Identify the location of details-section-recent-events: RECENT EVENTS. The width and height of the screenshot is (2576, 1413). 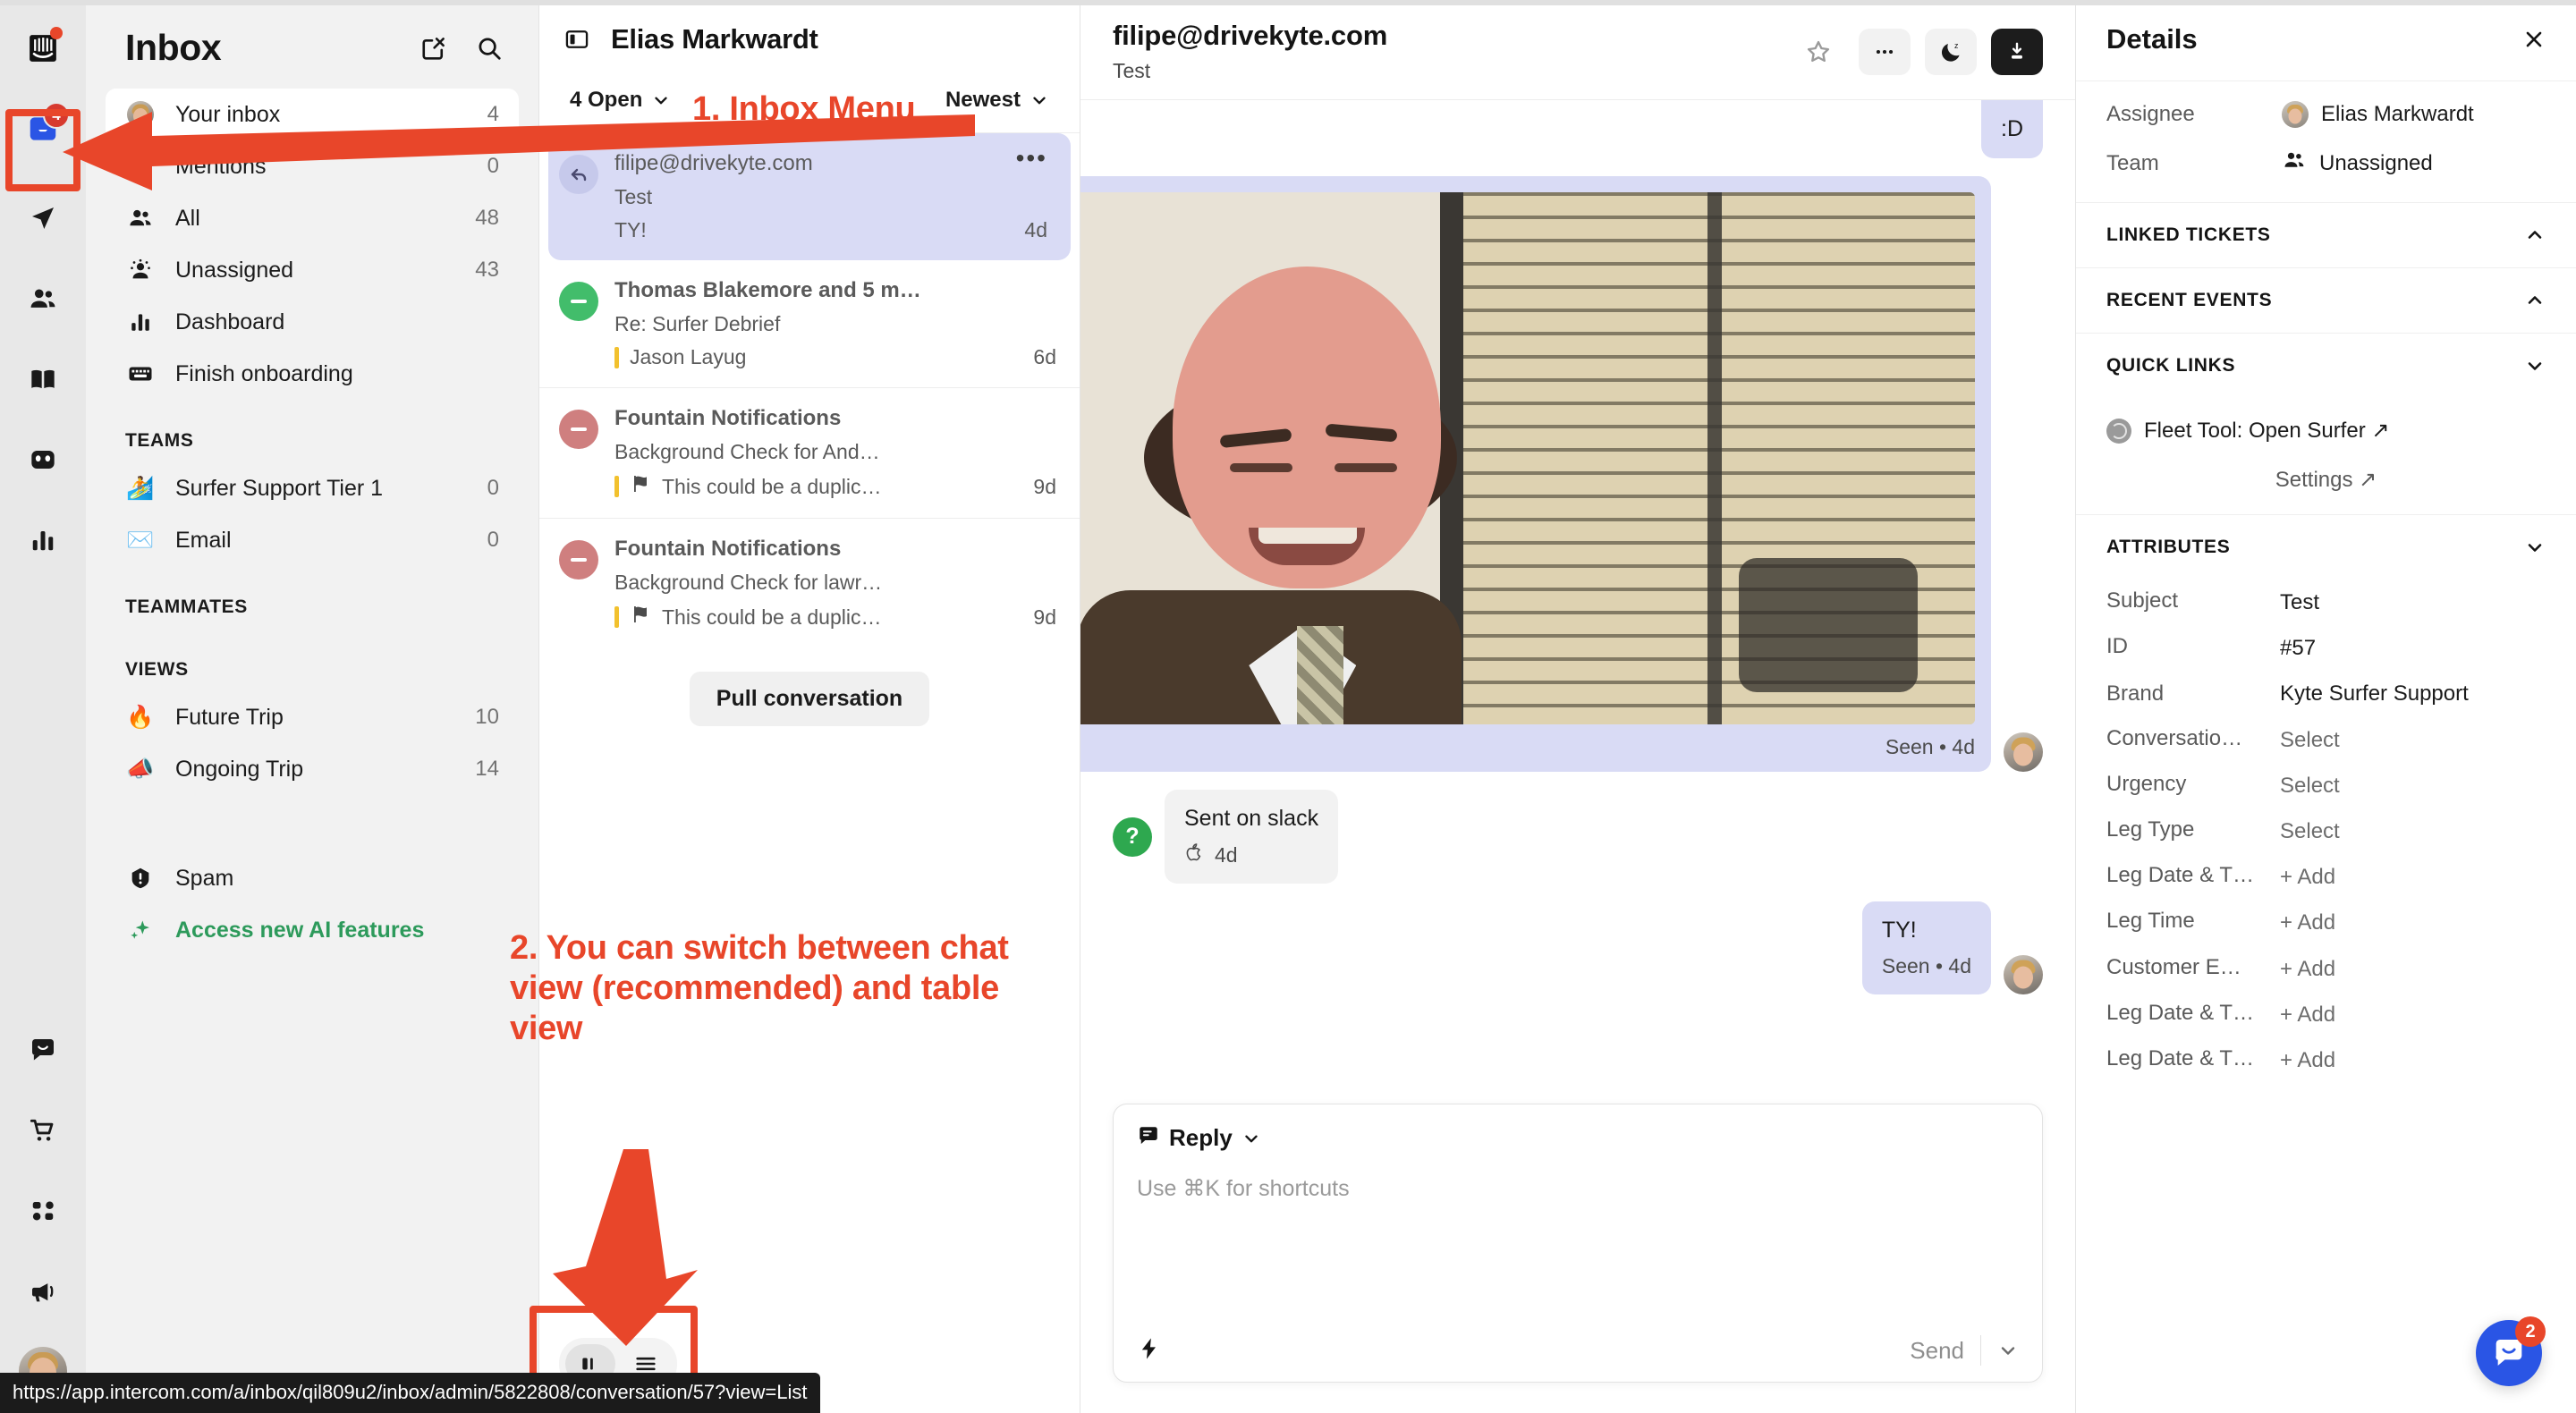
(2326, 301).